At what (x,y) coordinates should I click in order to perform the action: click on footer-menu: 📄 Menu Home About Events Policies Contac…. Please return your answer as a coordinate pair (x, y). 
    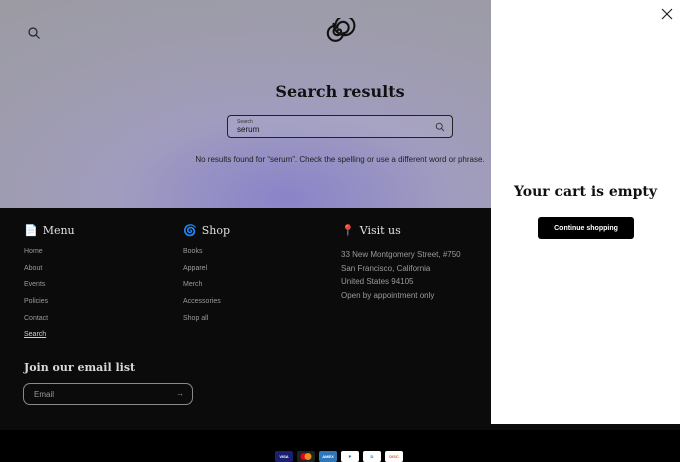
    Looking at the image, I should click on (49, 286).